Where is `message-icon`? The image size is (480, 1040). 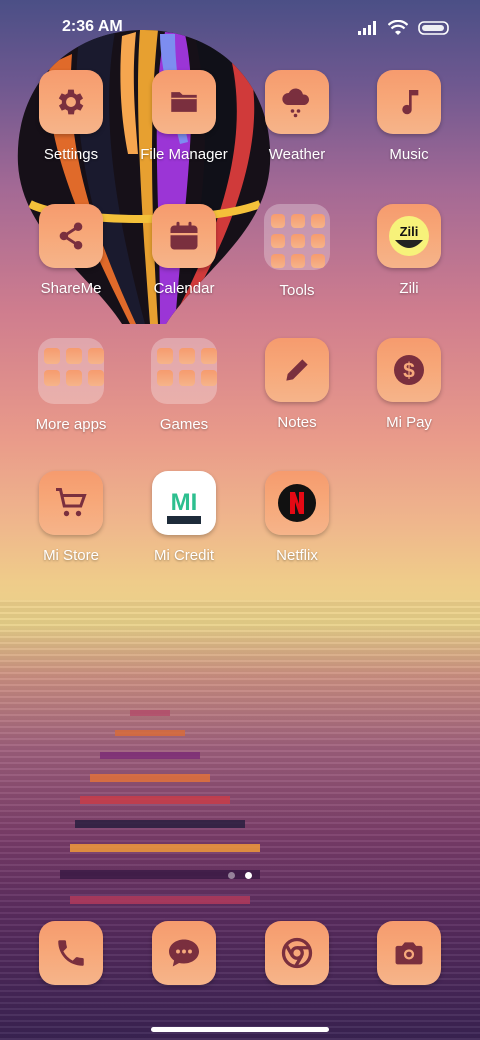
message-icon is located at coordinates (184, 953).